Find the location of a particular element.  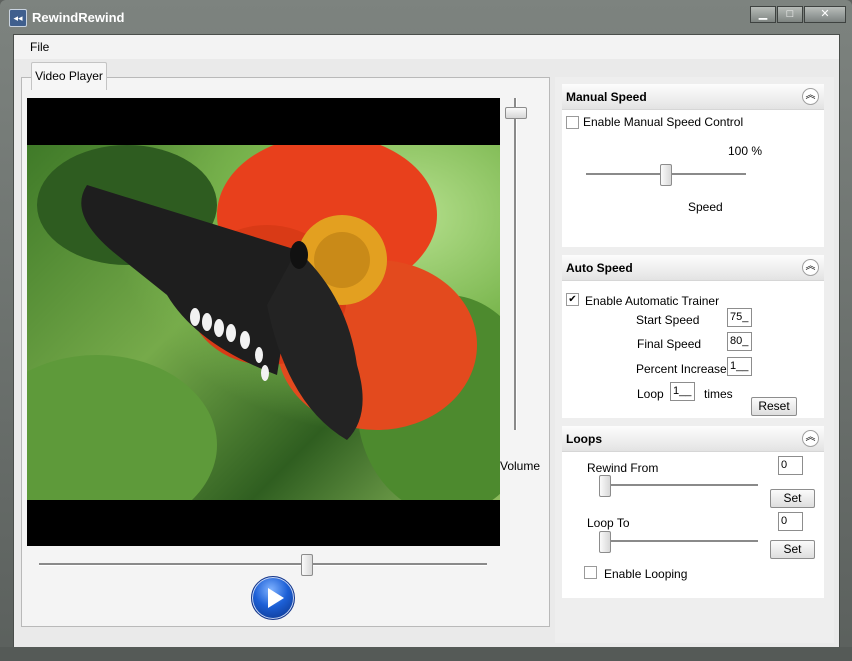

enable-looping-checkbox is located at coordinates (590, 572).